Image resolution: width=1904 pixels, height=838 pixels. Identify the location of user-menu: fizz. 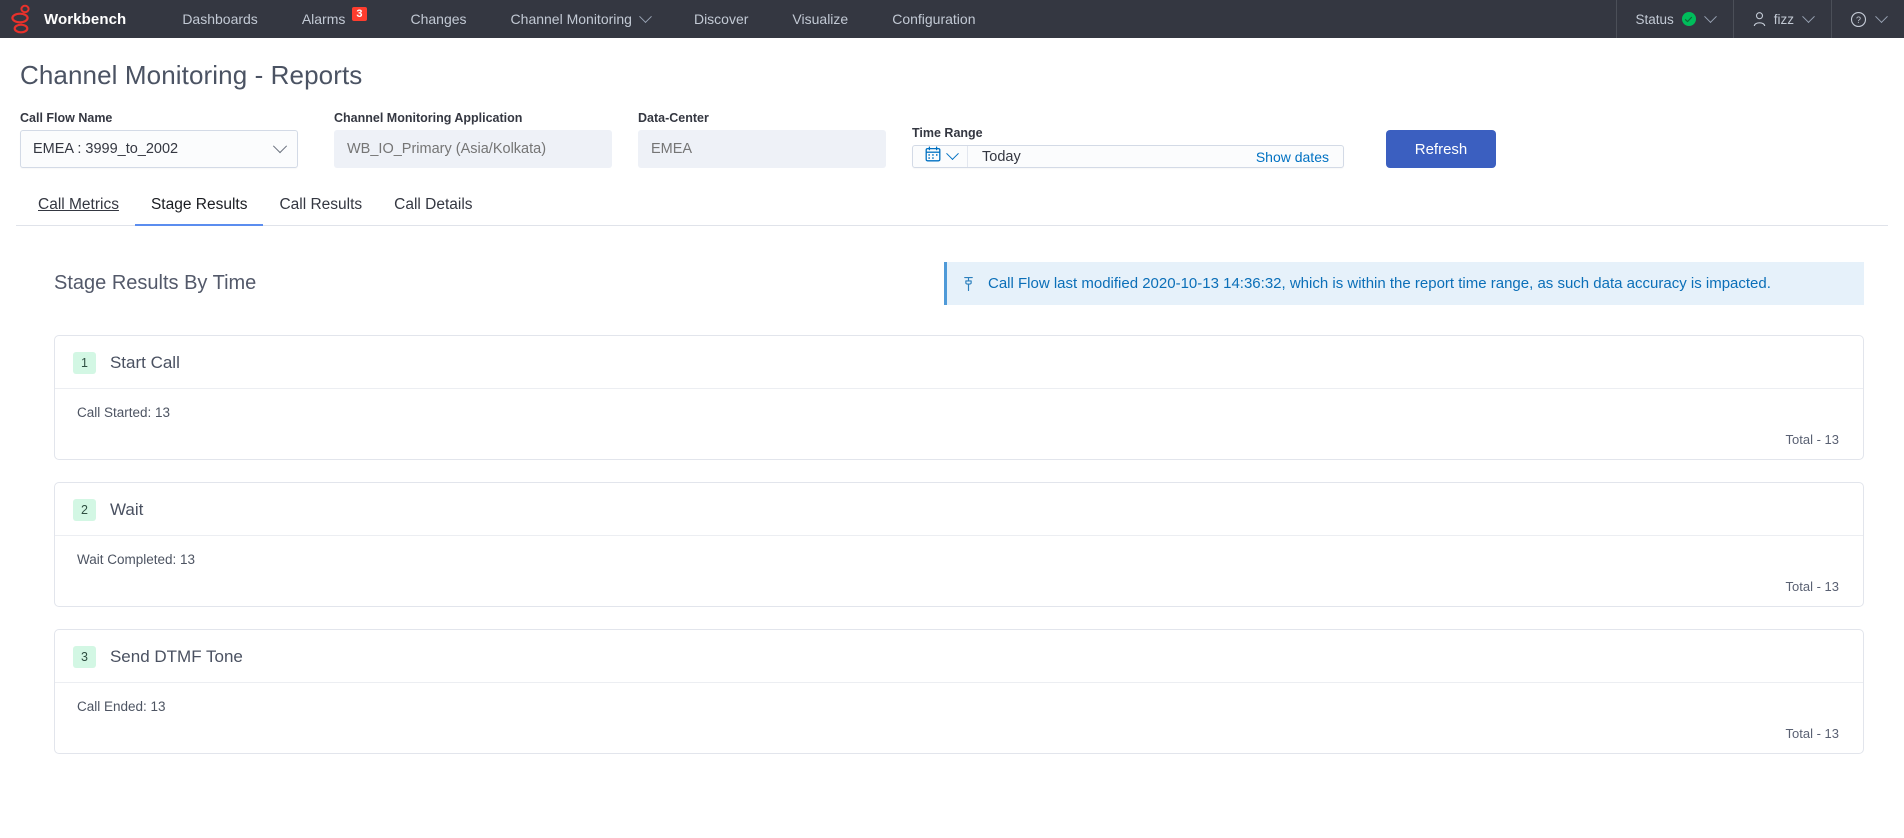
(1781, 19).